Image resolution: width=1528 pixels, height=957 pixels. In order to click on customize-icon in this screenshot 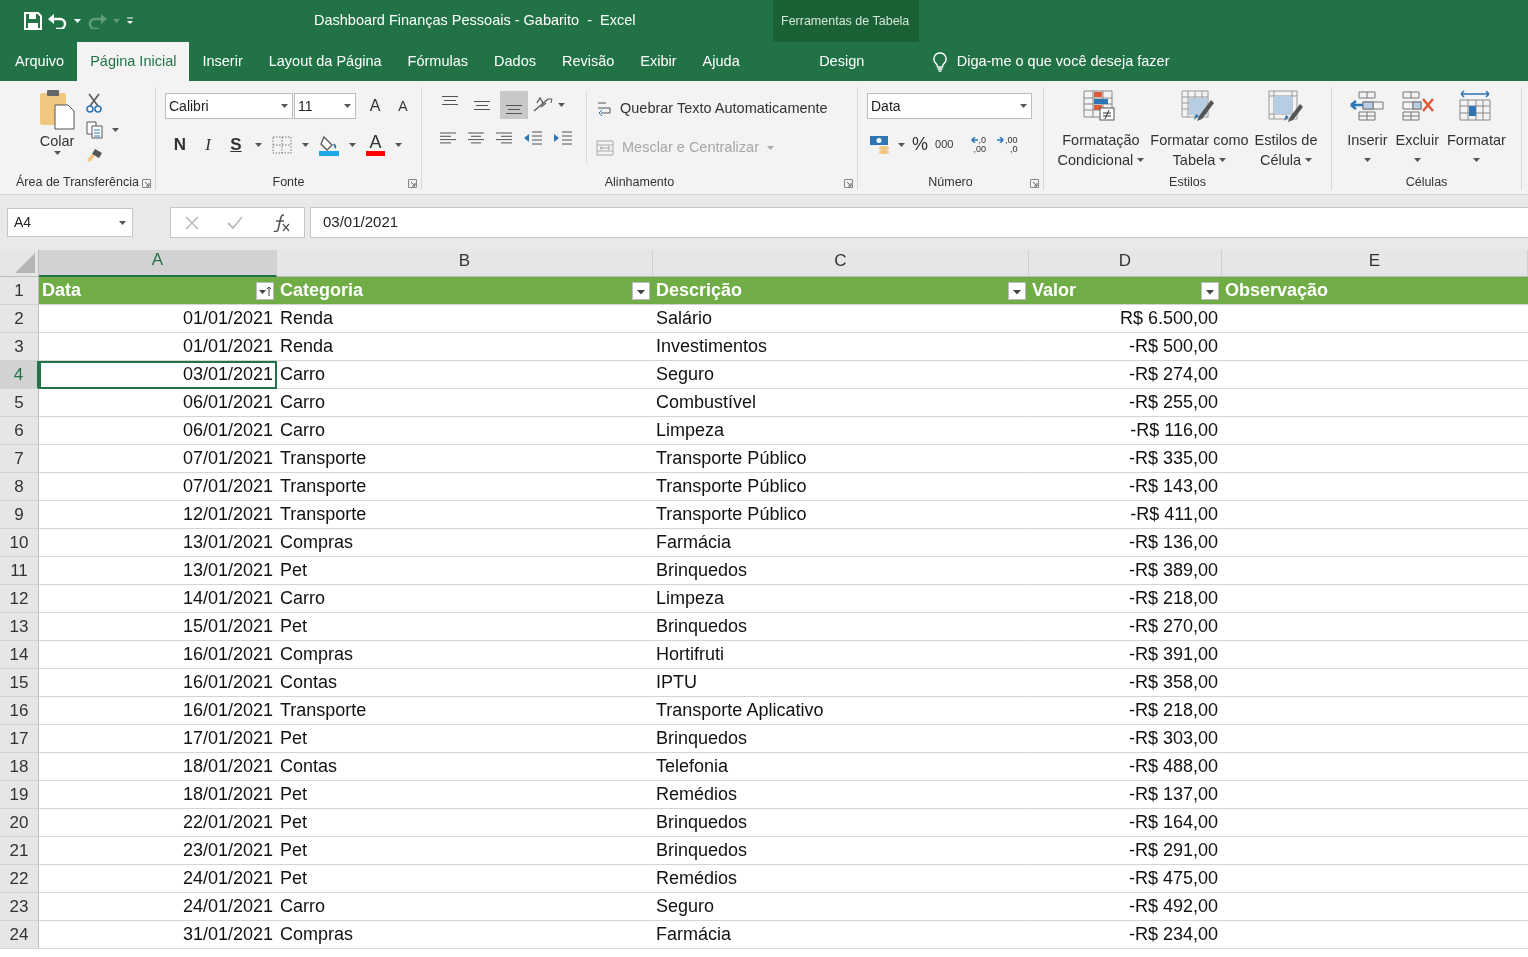, I will do `click(130, 21)`.